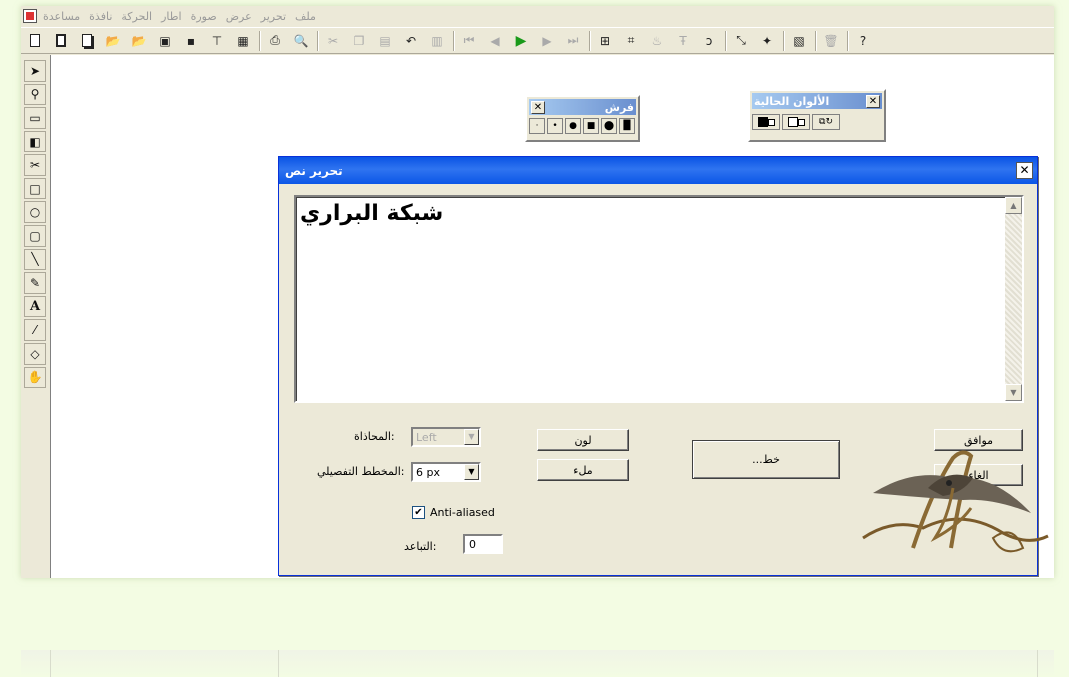 Image resolution: width=1069 pixels, height=677 pixels. Describe the element at coordinates (1013, 392) in the screenshot. I see `scroll-down-icon: ▼` at that location.